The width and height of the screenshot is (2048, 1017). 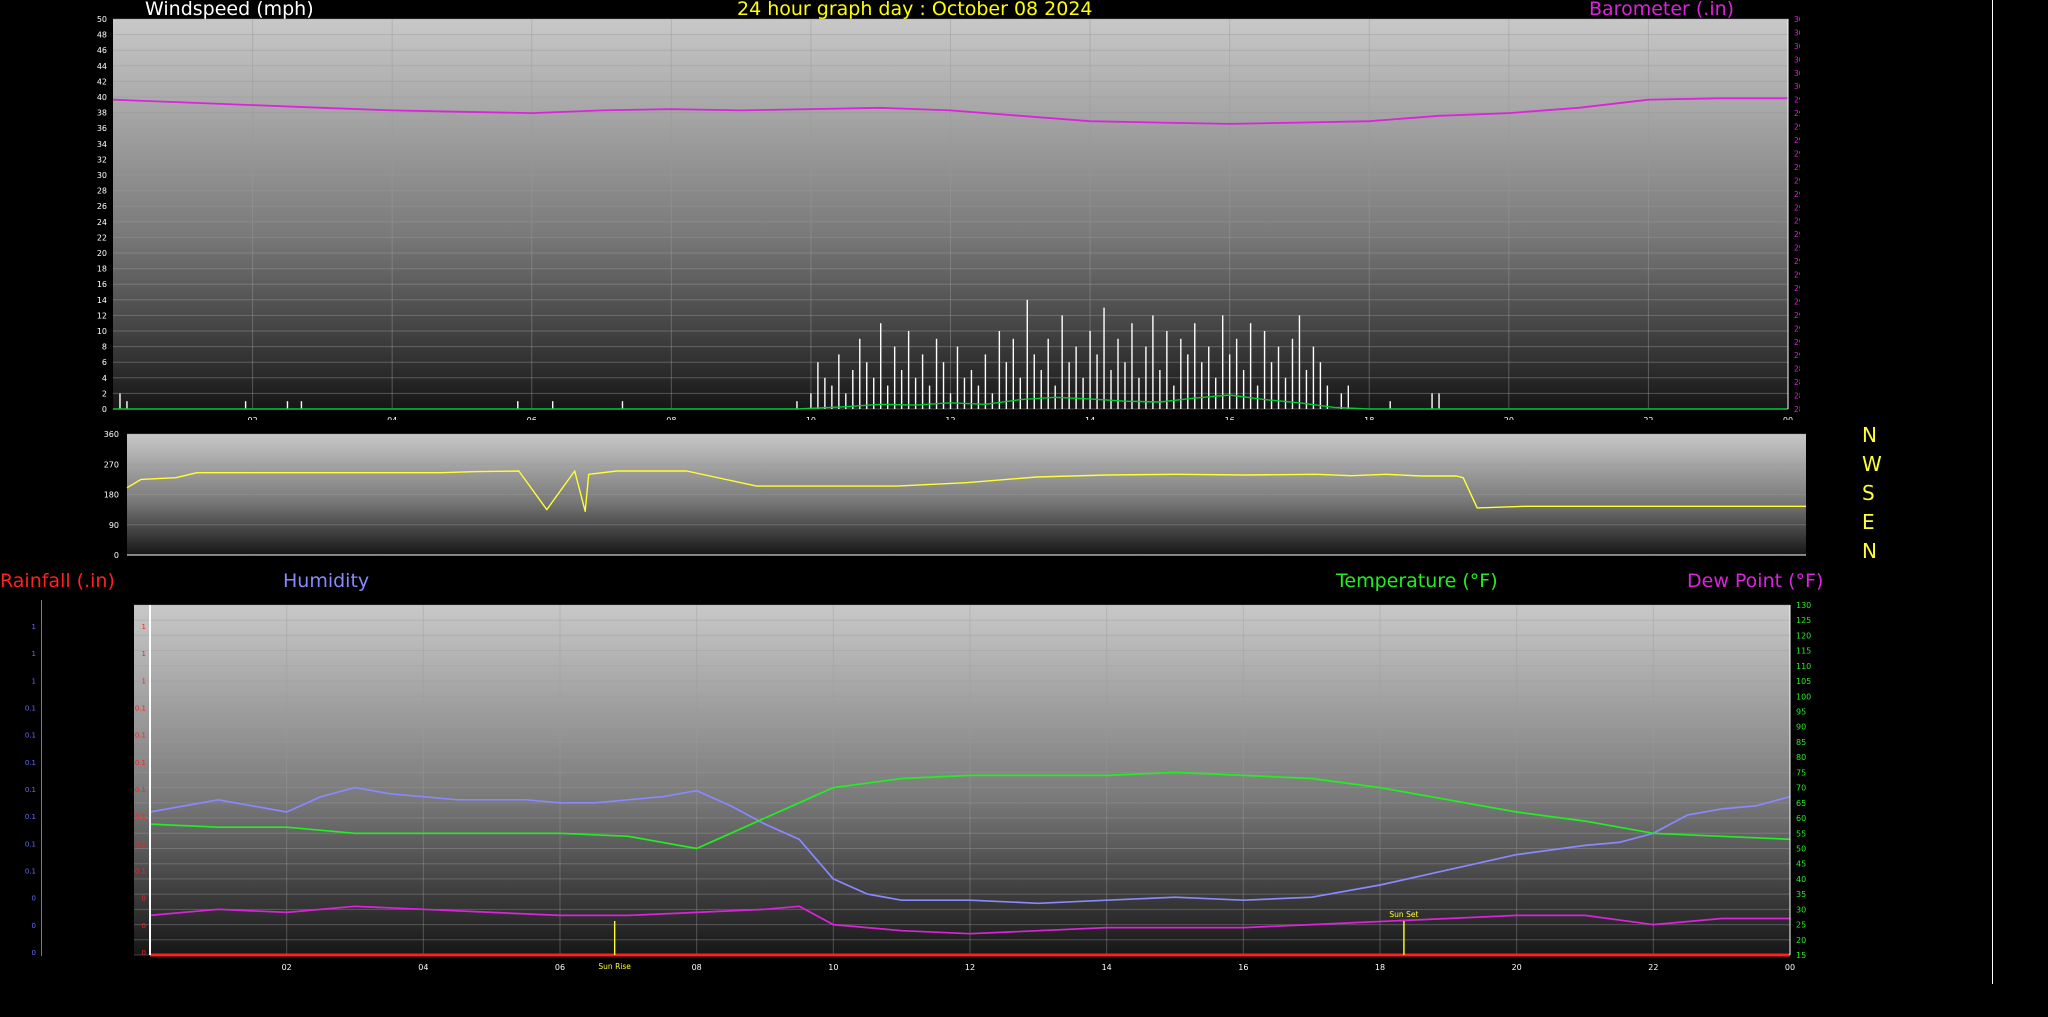 I want to click on y-tick-right: 125, so click(x=1803, y=620).